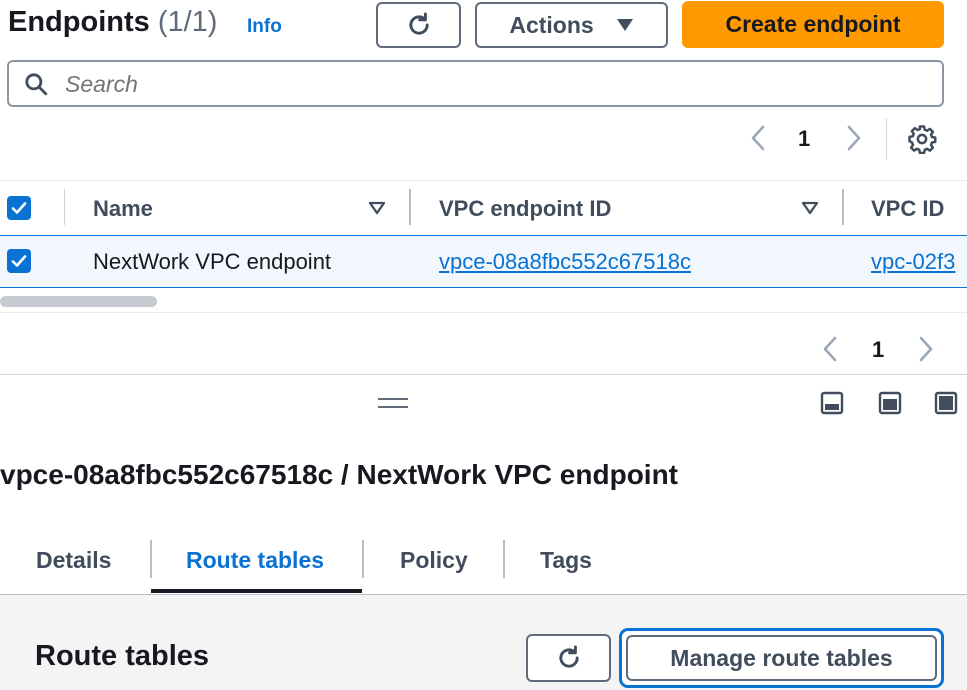 The image size is (967, 690). Describe the element at coordinates (483, 374) in the screenshot. I see `split-panel-top-border` at that location.